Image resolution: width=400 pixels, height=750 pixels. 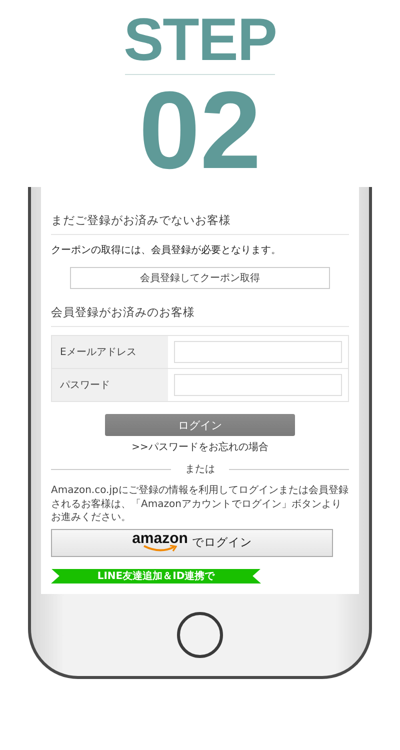 What do you see at coordinates (200, 635) in the screenshot?
I see `home-button` at bounding box center [200, 635].